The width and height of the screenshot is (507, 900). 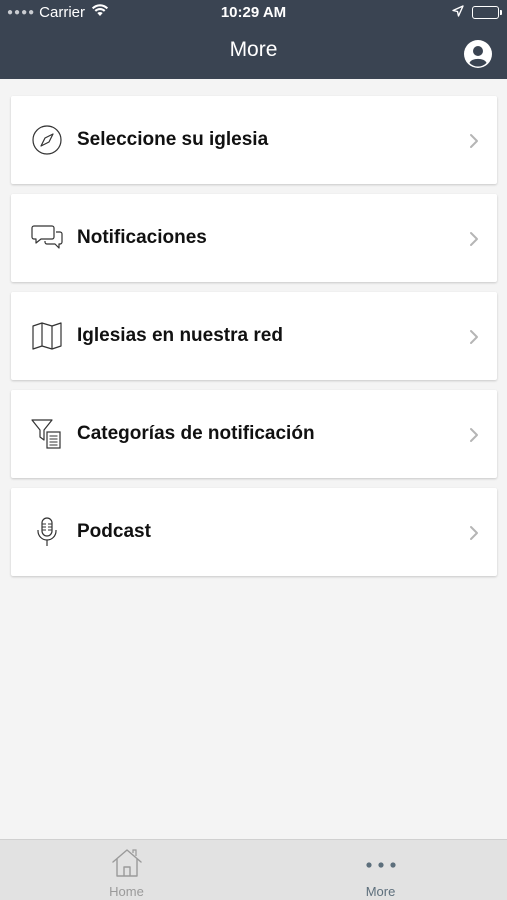 I want to click on tab-more: More, so click(x=380, y=870).